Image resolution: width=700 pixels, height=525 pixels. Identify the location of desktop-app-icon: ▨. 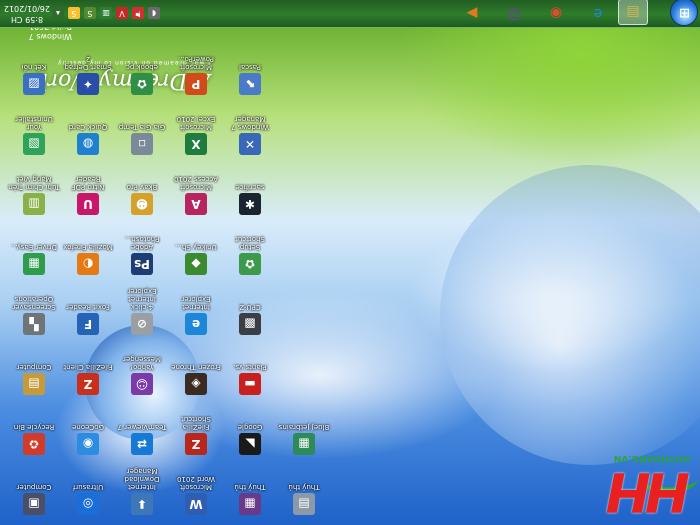
(34, 84).